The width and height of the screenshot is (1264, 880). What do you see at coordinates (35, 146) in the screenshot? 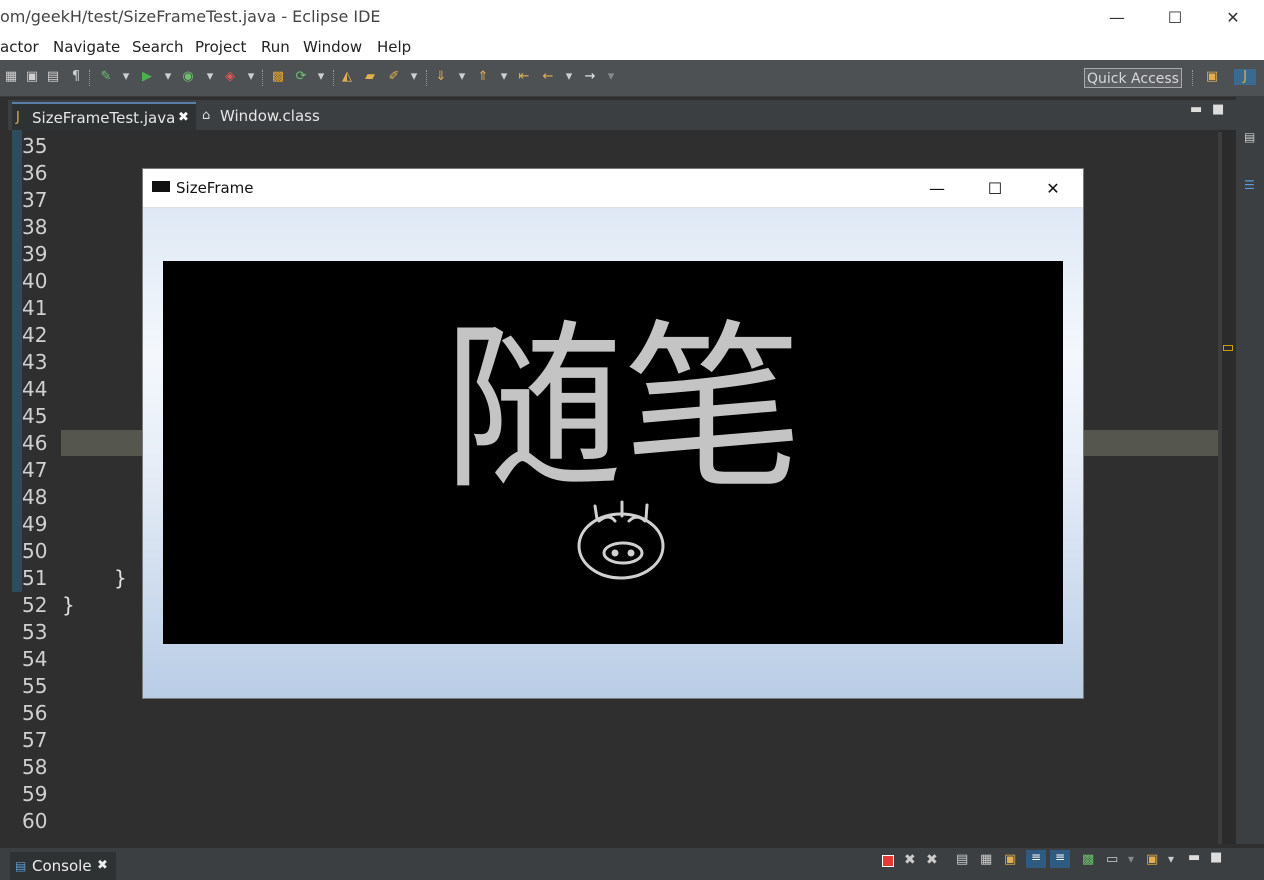
I see `line-number: 35` at bounding box center [35, 146].